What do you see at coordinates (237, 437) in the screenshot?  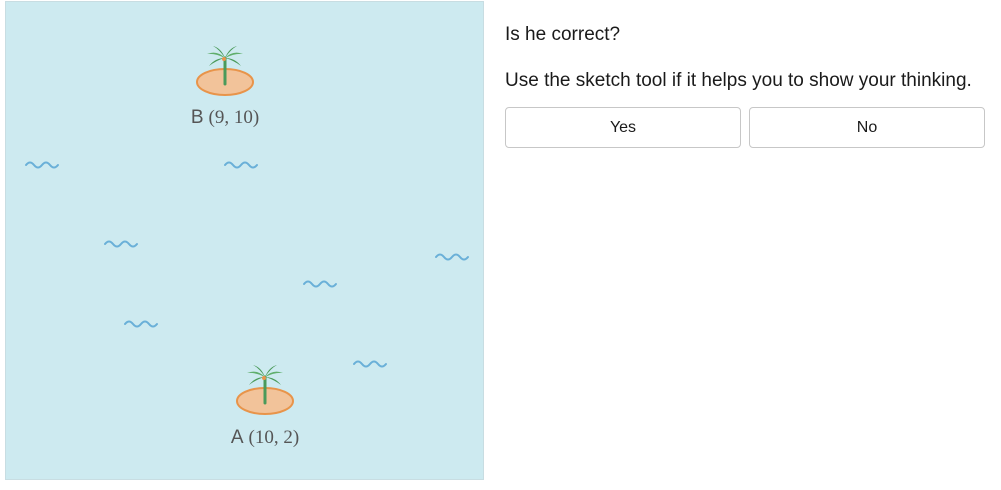 I see `island-a-letter: A` at bounding box center [237, 437].